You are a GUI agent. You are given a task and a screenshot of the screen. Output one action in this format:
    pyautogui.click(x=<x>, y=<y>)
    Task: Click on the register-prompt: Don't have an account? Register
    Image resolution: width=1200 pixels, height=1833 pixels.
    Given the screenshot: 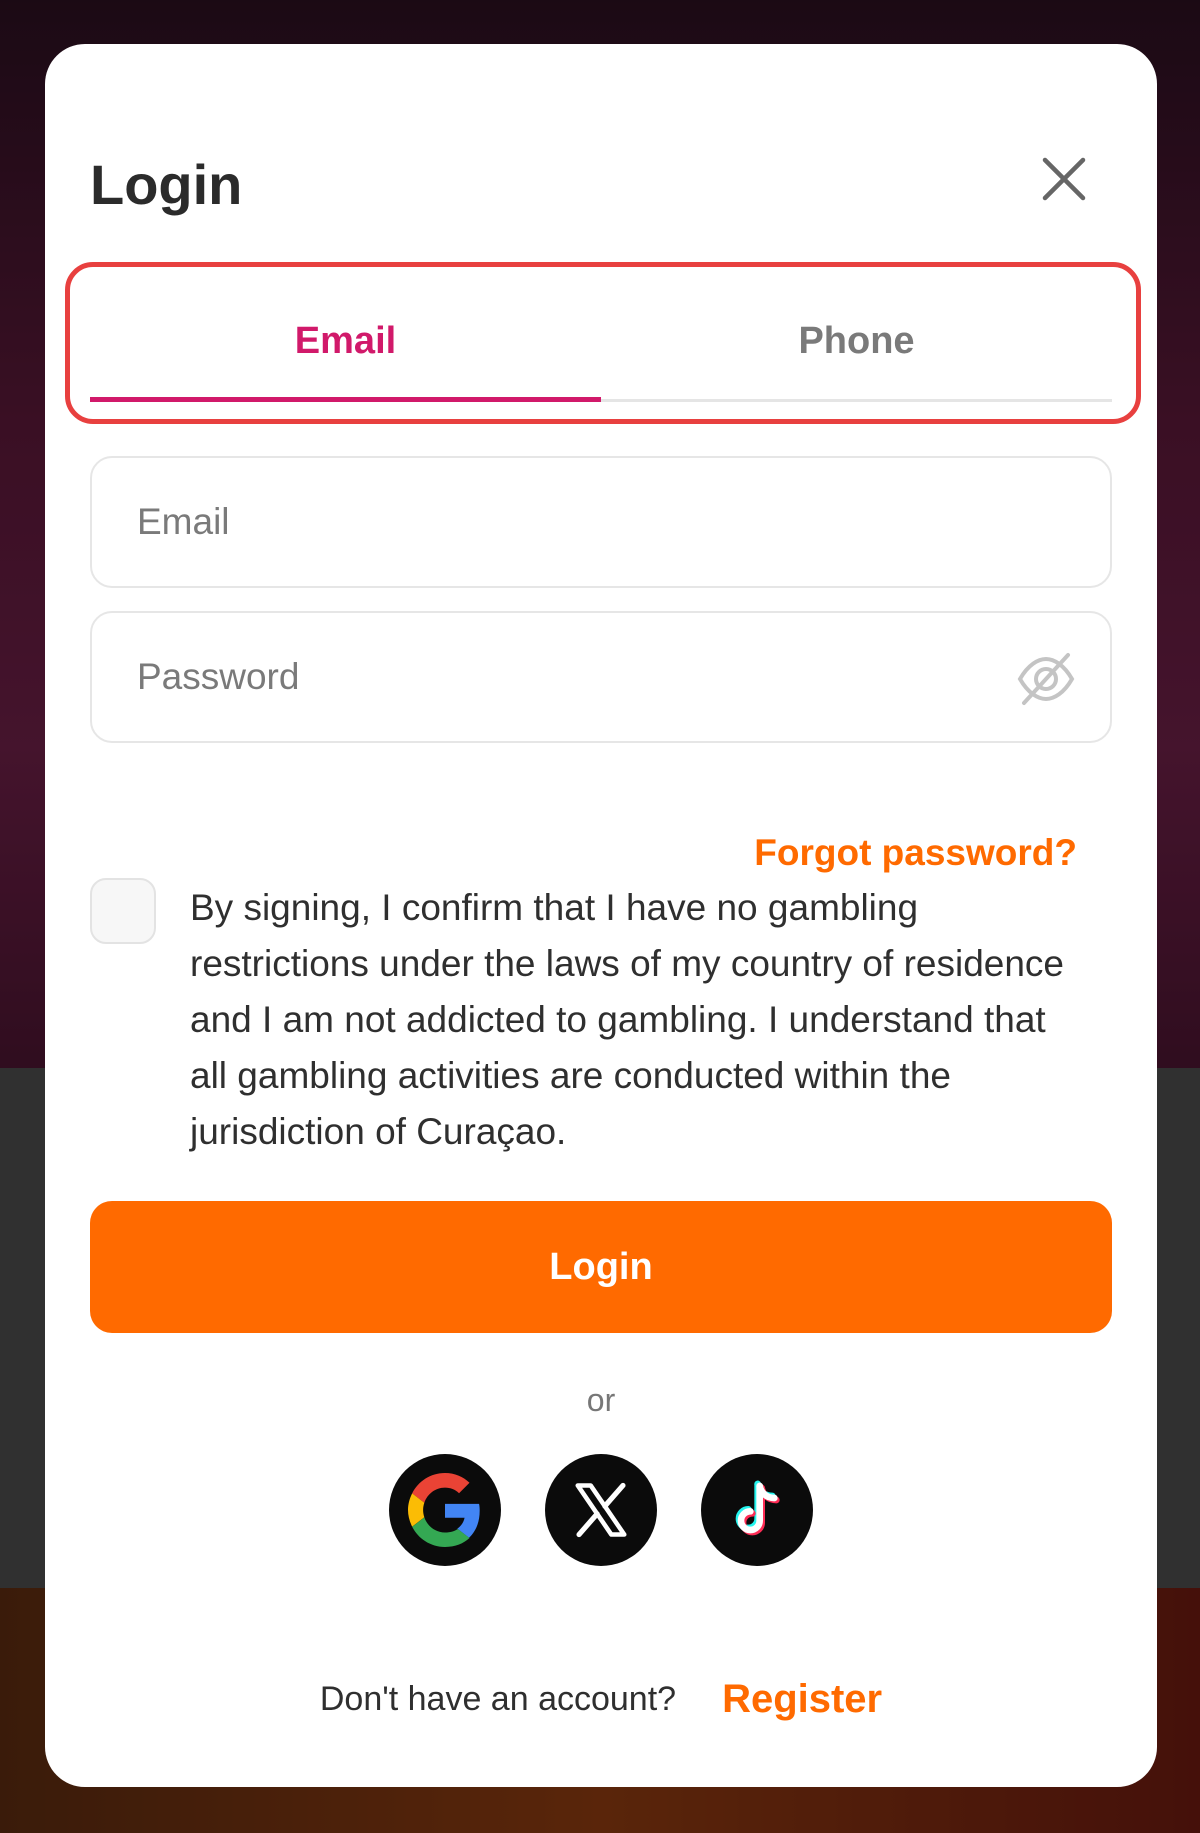 What is the action you would take?
    pyautogui.click(x=601, y=1699)
    